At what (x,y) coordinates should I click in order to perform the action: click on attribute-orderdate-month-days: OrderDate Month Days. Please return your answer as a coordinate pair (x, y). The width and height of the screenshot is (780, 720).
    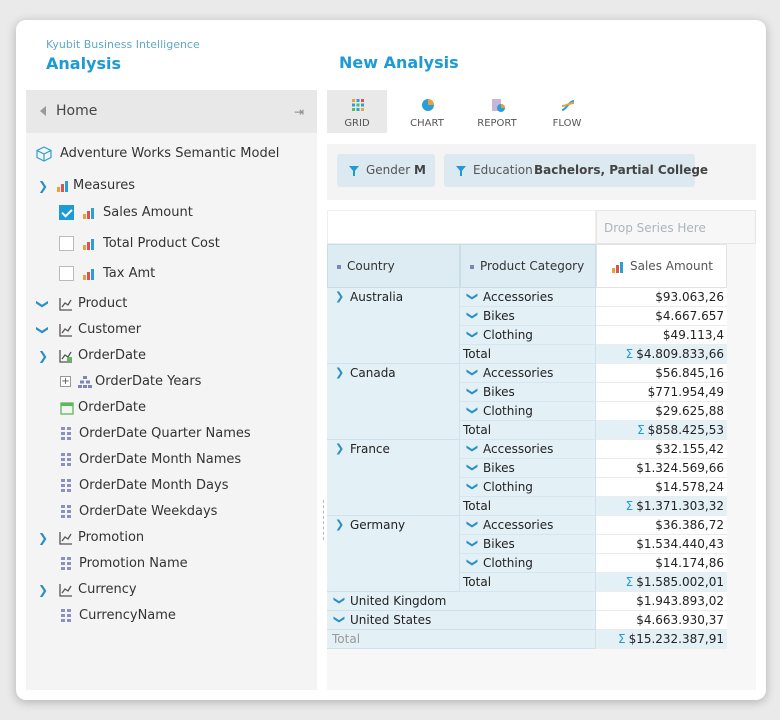
    Looking at the image, I should click on (171, 487).